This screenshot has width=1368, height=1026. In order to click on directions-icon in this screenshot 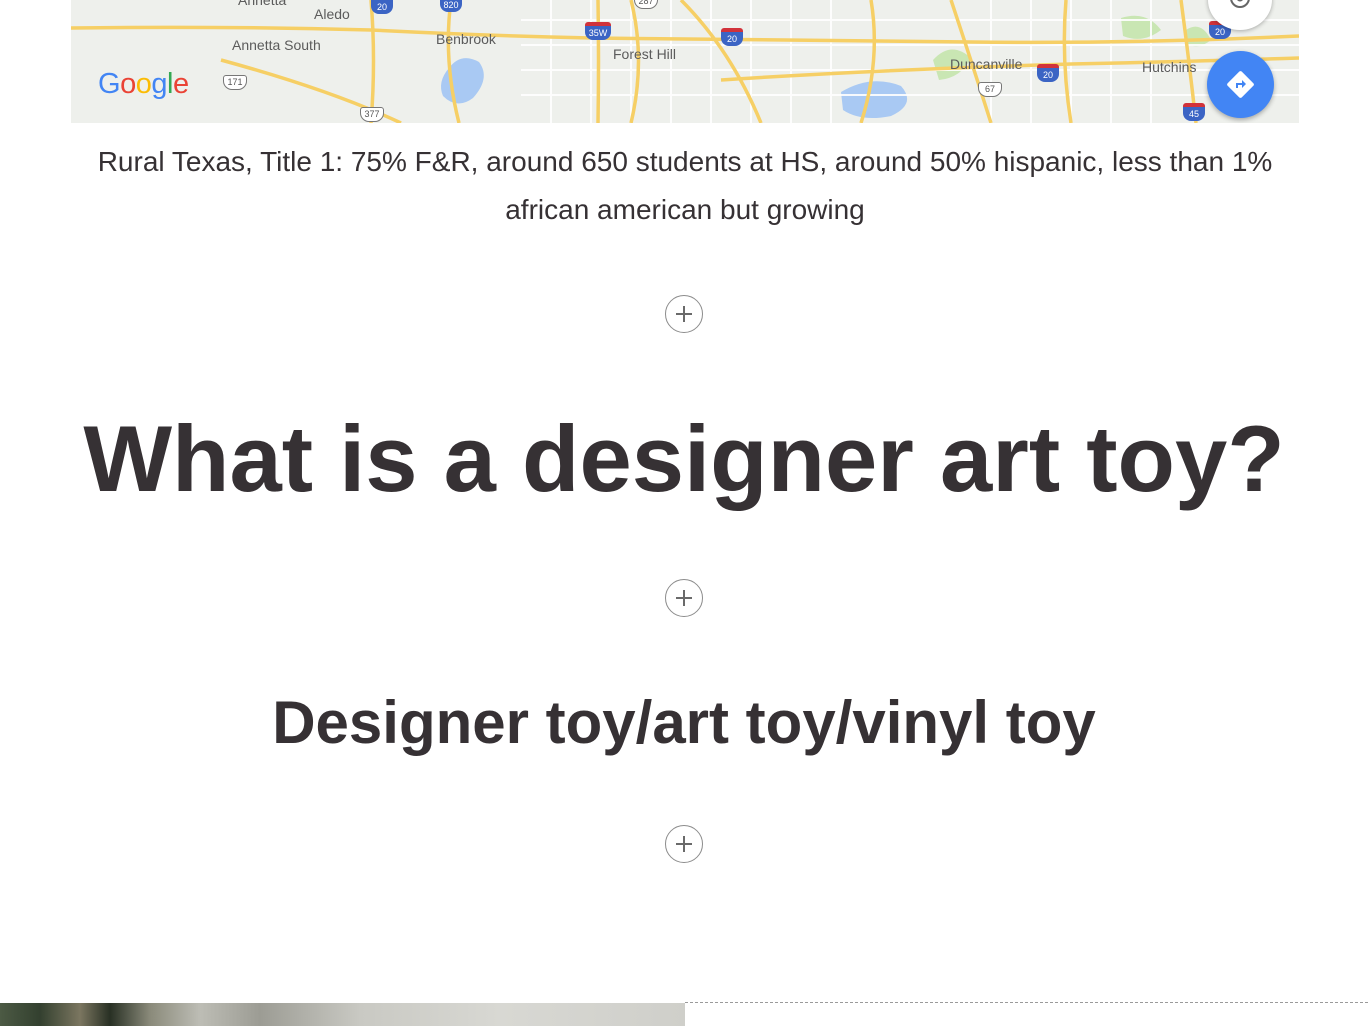, I will do `click(1240, 84)`.